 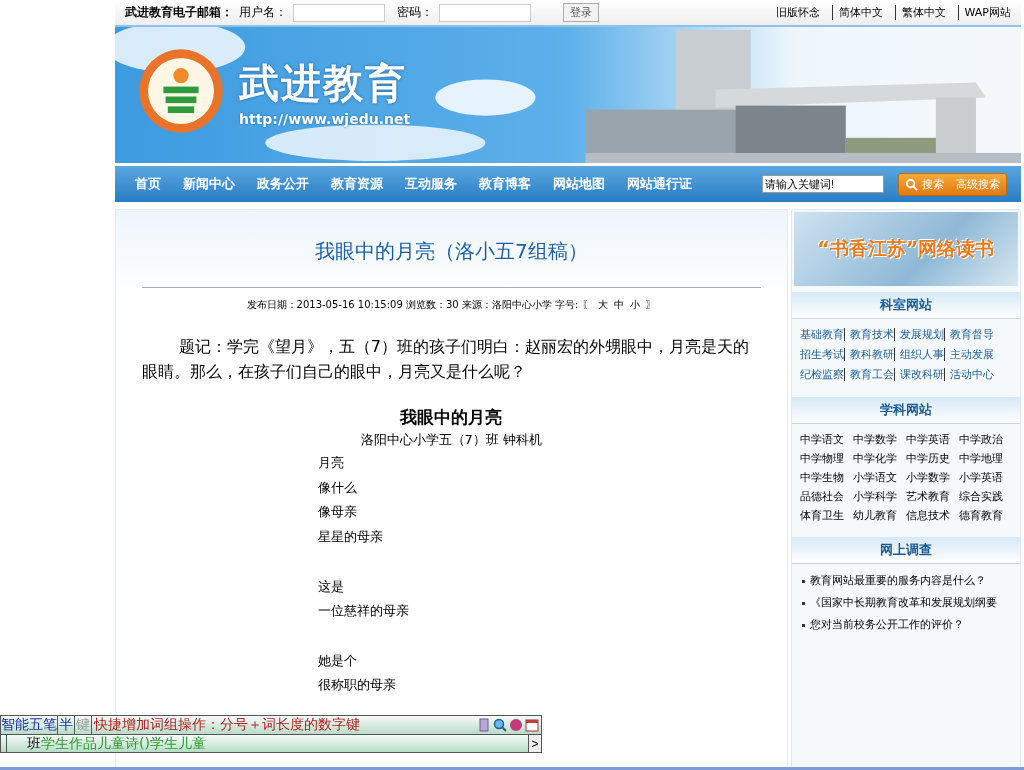 I want to click on subject-link: 小学科学, so click(x=879, y=496).